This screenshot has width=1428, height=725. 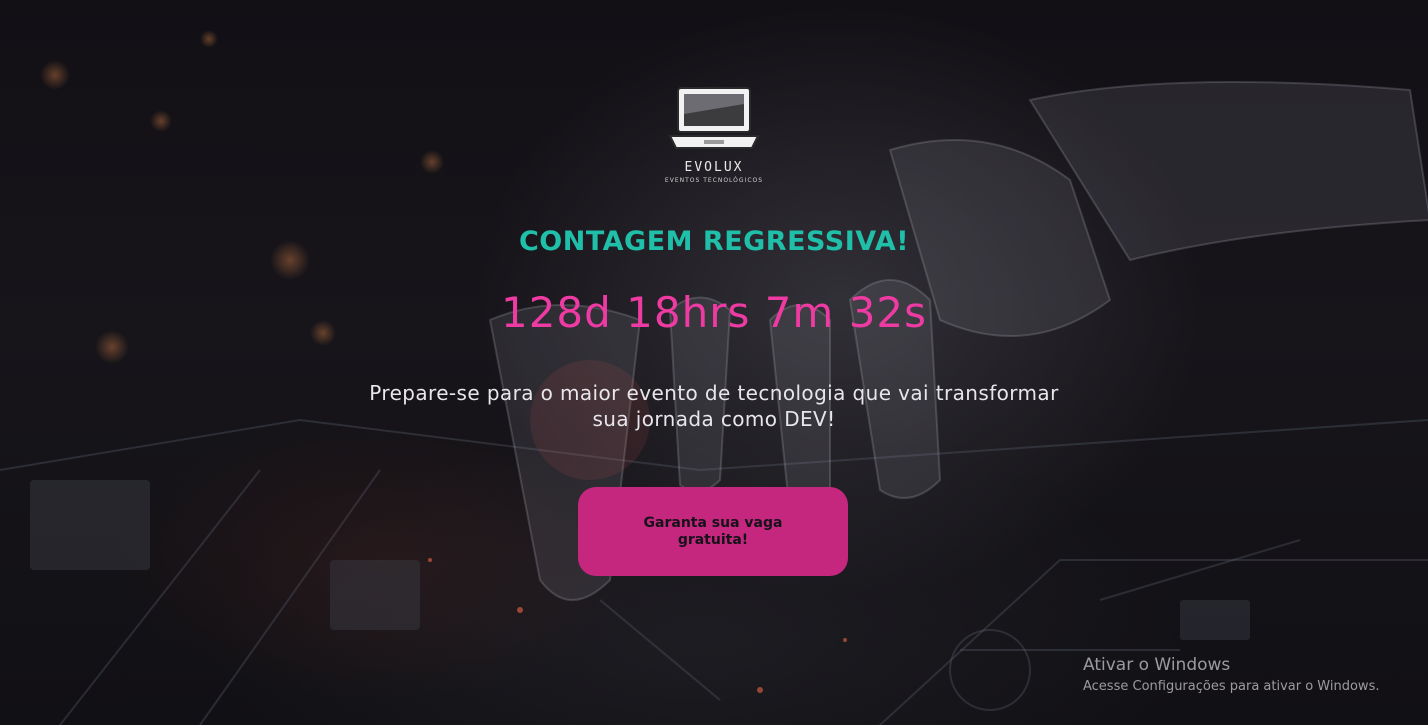 What do you see at coordinates (714, 118) in the screenshot?
I see `laptop-icon` at bounding box center [714, 118].